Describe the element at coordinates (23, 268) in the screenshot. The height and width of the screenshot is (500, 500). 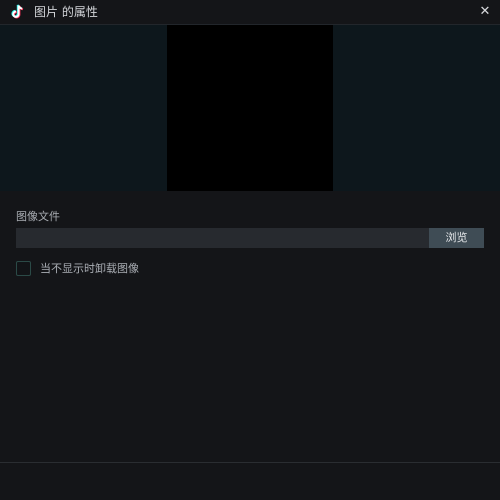
I see `unload-when-hidden-checkbox` at that location.